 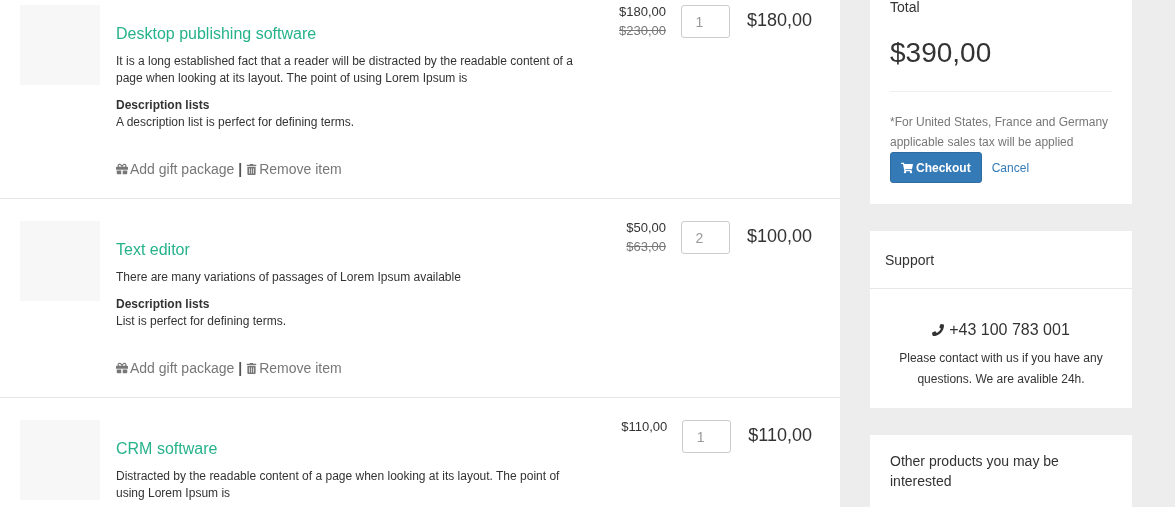 What do you see at coordinates (905, 7) in the screenshot?
I see `total-label: Total` at bounding box center [905, 7].